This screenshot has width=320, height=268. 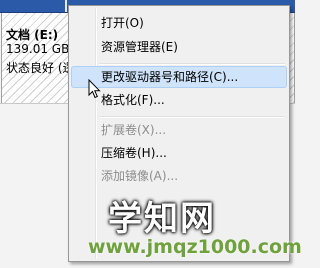 What do you see at coordinates (32, 35) in the screenshot?
I see `volume-name: 文档 (E:)` at bounding box center [32, 35].